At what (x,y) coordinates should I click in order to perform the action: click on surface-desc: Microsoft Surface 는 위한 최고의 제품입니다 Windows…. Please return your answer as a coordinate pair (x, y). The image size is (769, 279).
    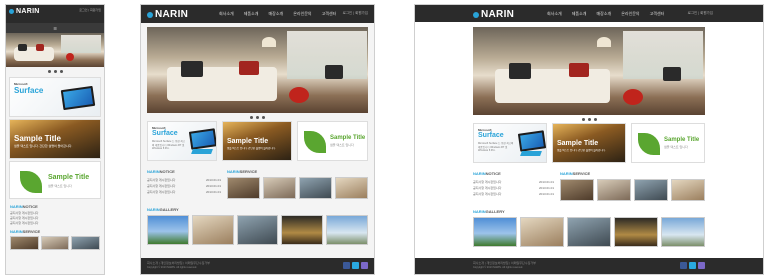
    Looking at the image, I should click on (496, 147).